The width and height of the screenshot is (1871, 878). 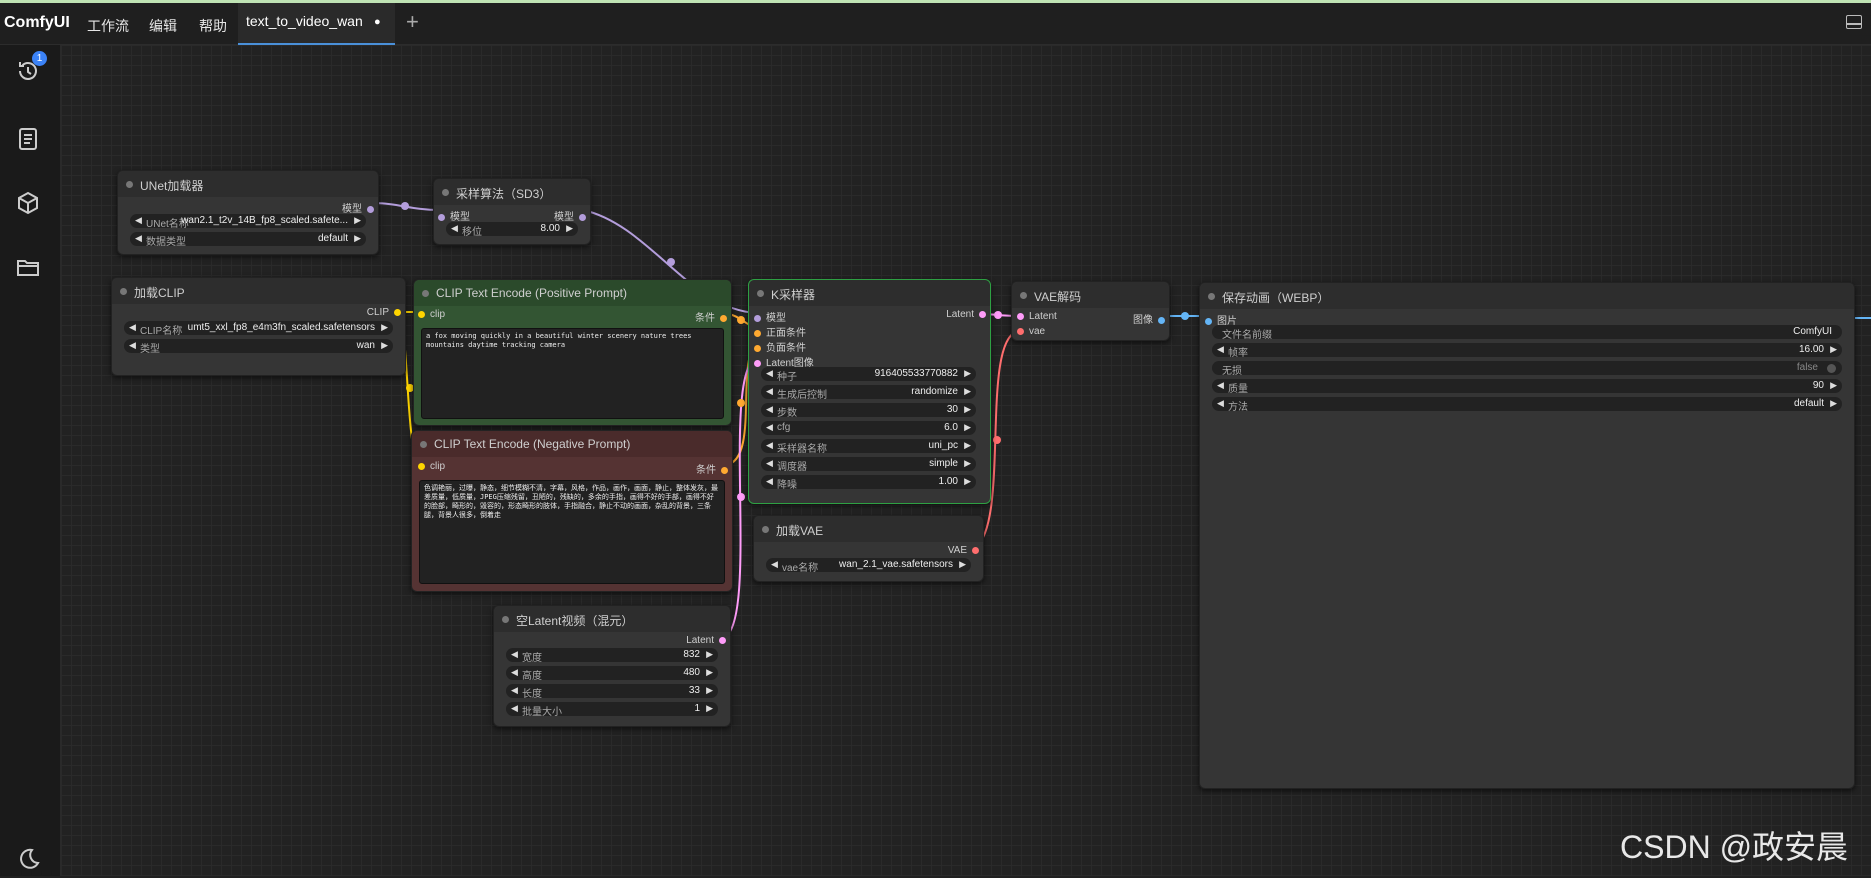 I want to click on widget-batch-size: ◀ 批量大小 1 ▶, so click(x=612, y=710).